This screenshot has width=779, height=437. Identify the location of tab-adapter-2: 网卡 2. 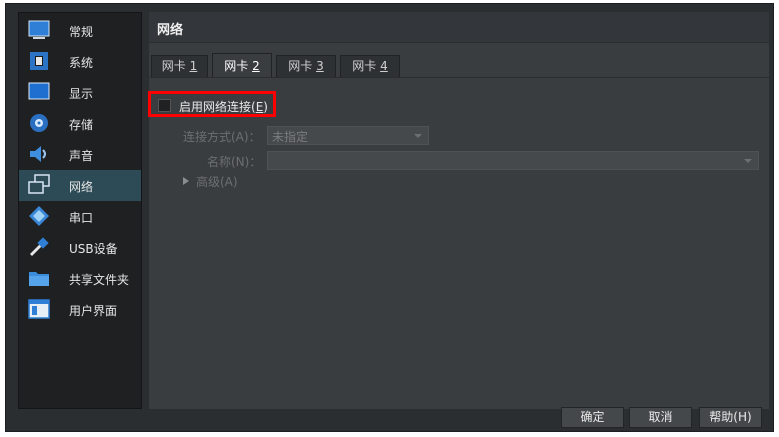
(242, 65).